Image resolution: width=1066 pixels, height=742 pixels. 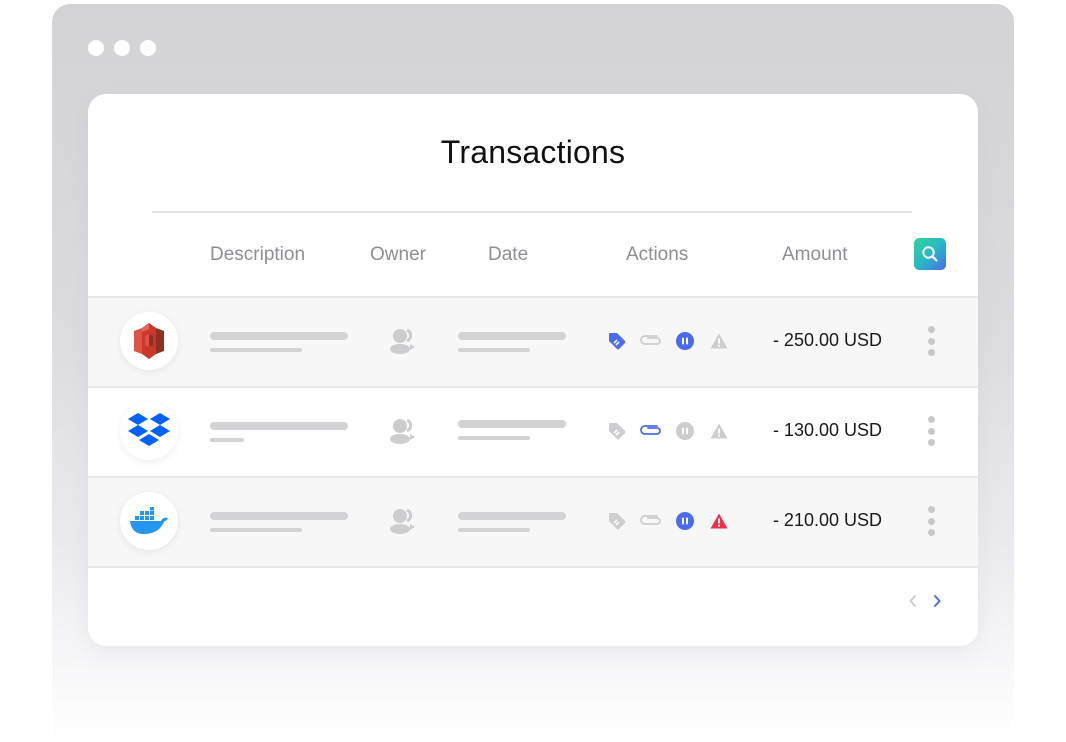 What do you see at coordinates (533, 522) in the screenshot?
I see `table-row: - 210.00 USD` at bounding box center [533, 522].